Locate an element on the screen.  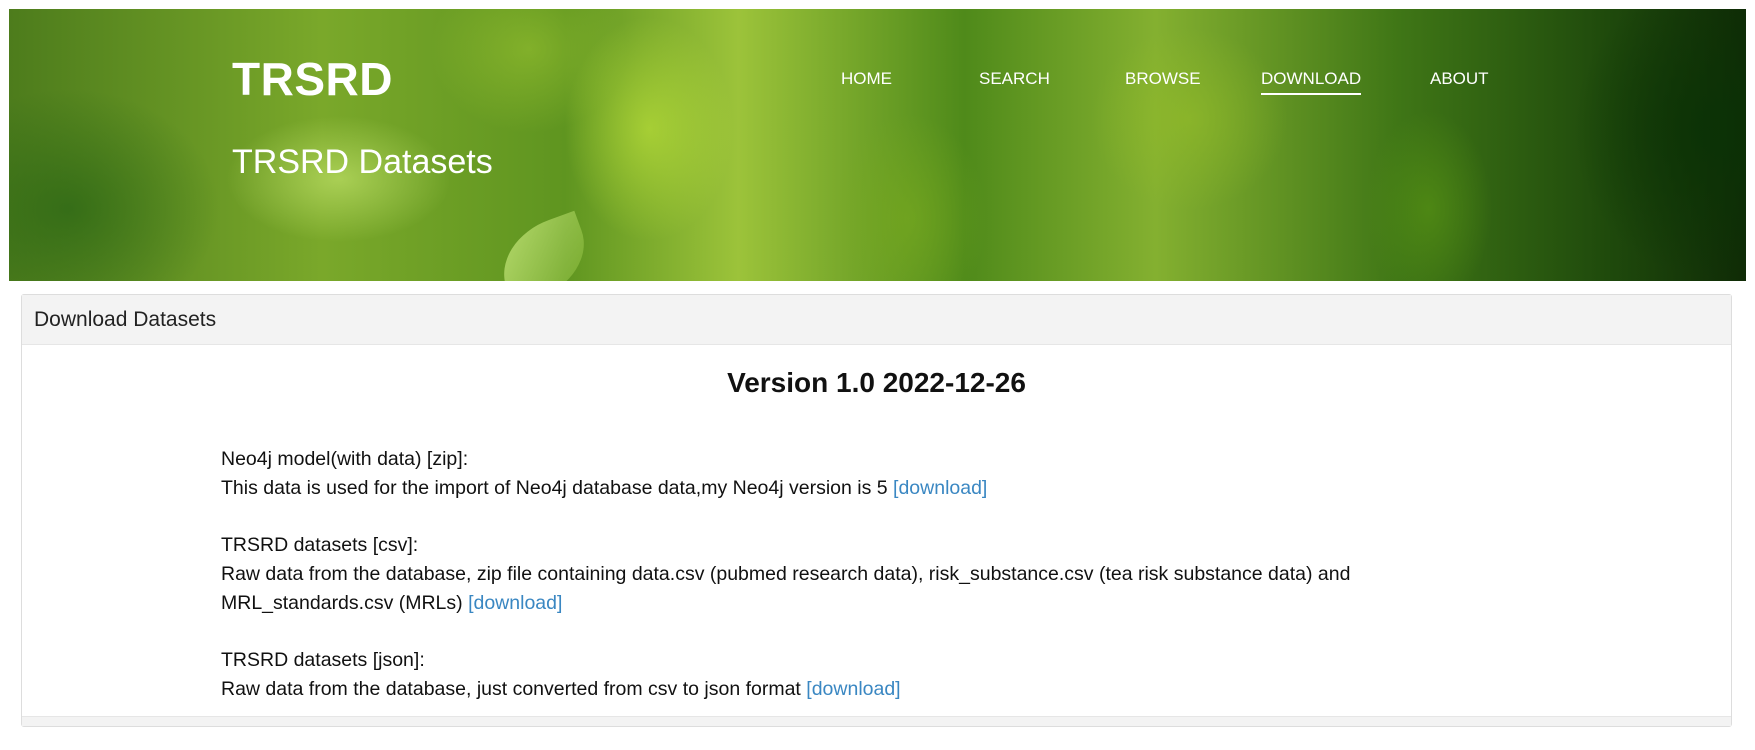
main-nav: HOME SEARCH BROWSE DOWNLOAD ABOUT is located at coordinates (877, 84).